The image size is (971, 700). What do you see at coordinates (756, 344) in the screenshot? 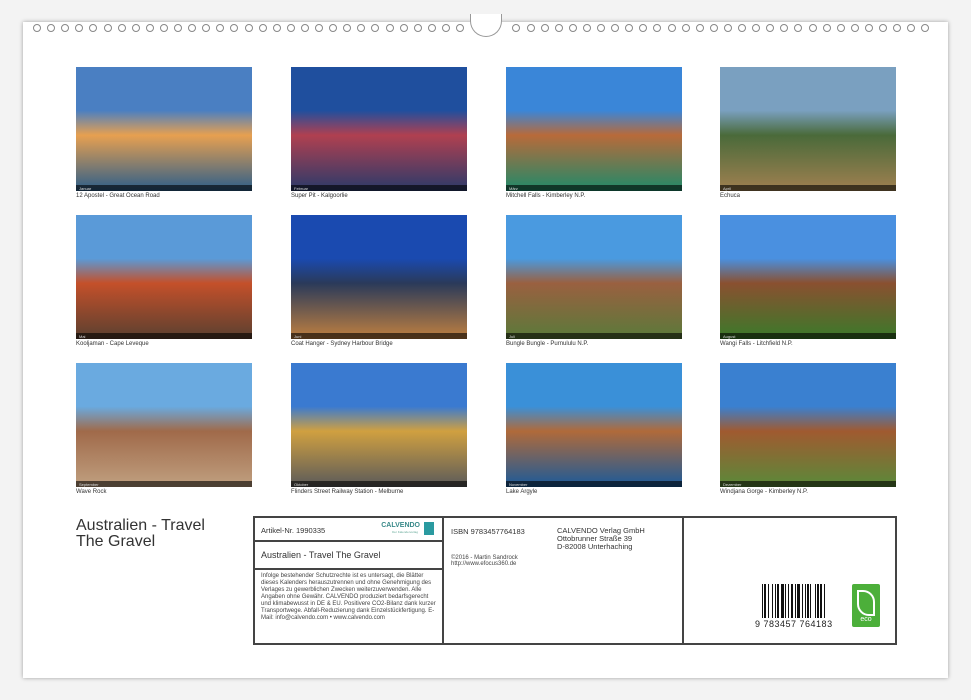
I see `photo-caption: Wangi Falls - Litchfield N.P.` at bounding box center [756, 344].